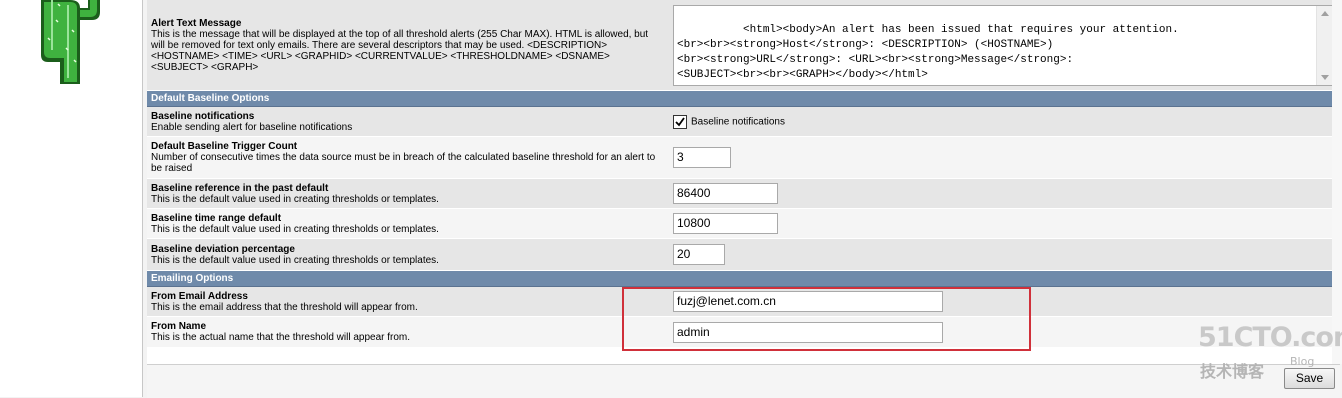 The image size is (1342, 398). I want to click on watermark-blog: Blog, so click(1302, 361).